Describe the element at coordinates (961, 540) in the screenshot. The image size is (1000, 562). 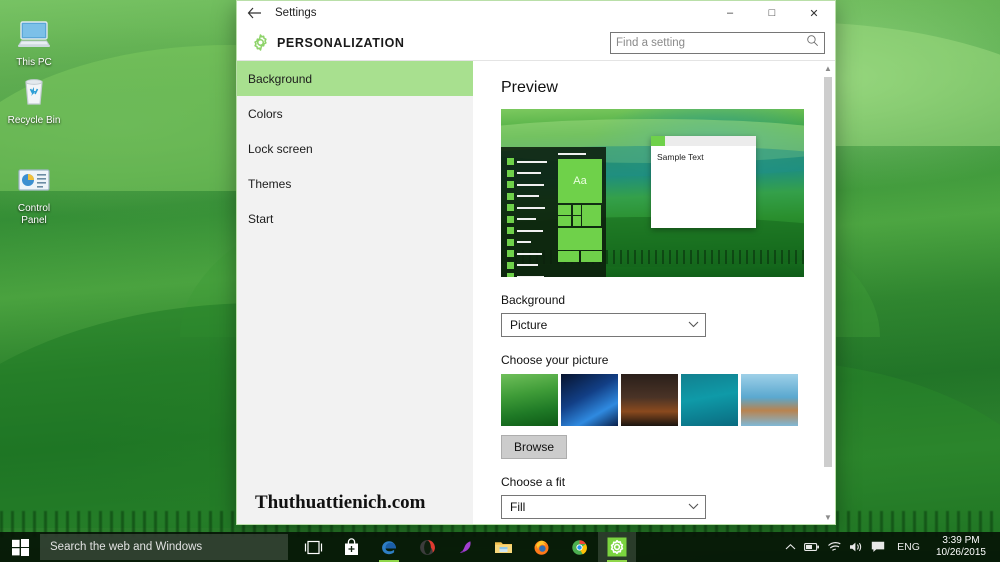
I see `clock-time: 3:39 PM` at that location.